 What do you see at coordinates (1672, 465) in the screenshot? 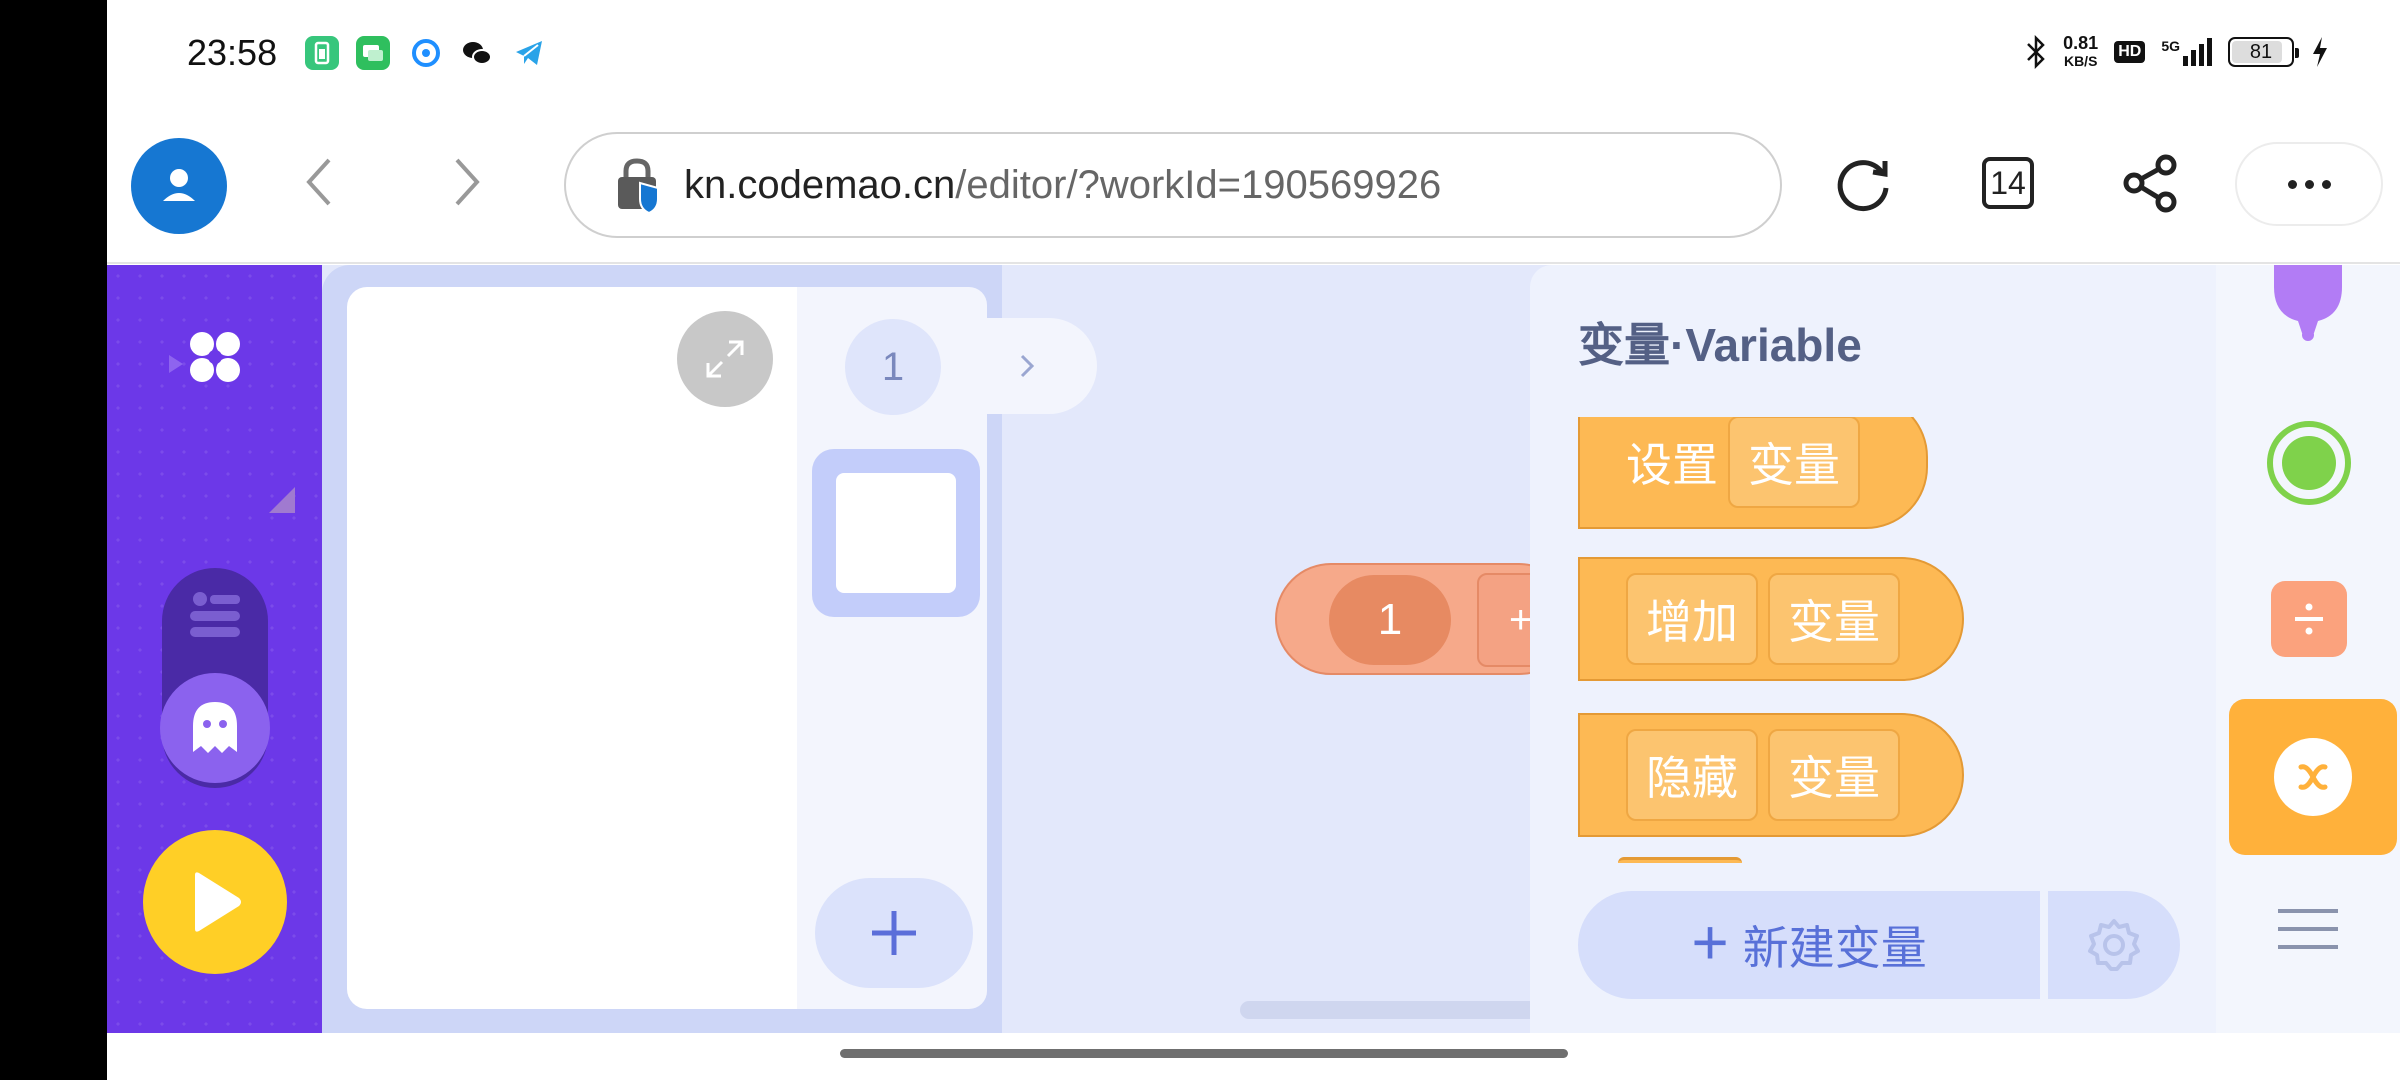
I see `block-label: 设置` at bounding box center [1672, 465].